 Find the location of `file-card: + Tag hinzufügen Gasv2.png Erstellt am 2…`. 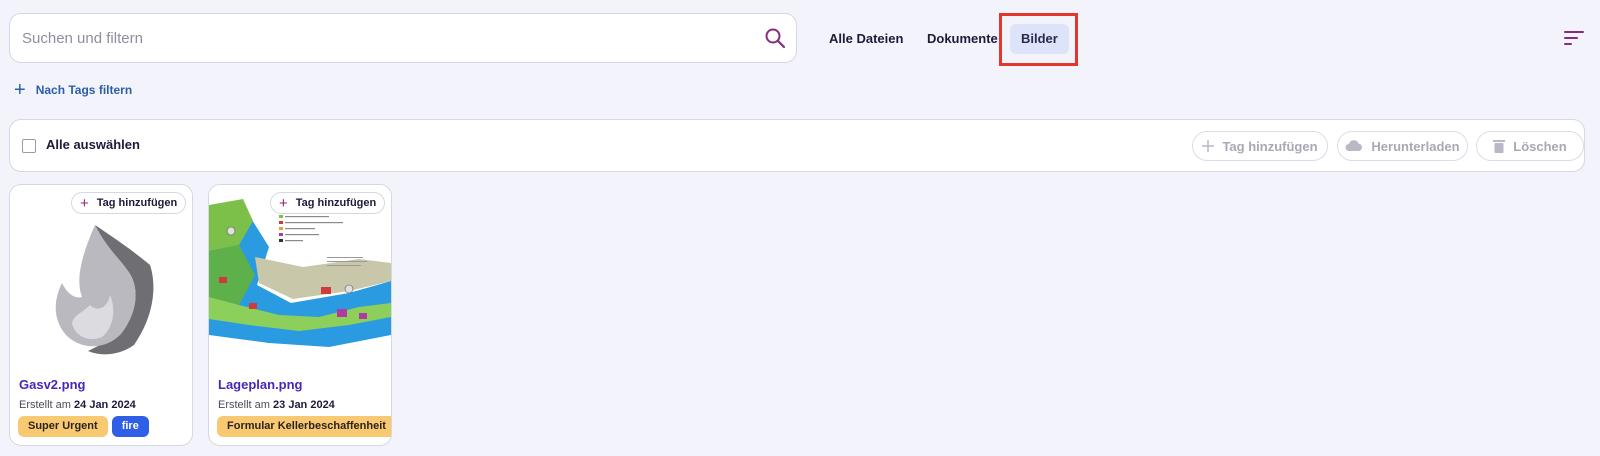

file-card: + Tag hinzufügen Gasv2.png Erstellt am 2… is located at coordinates (101, 315).